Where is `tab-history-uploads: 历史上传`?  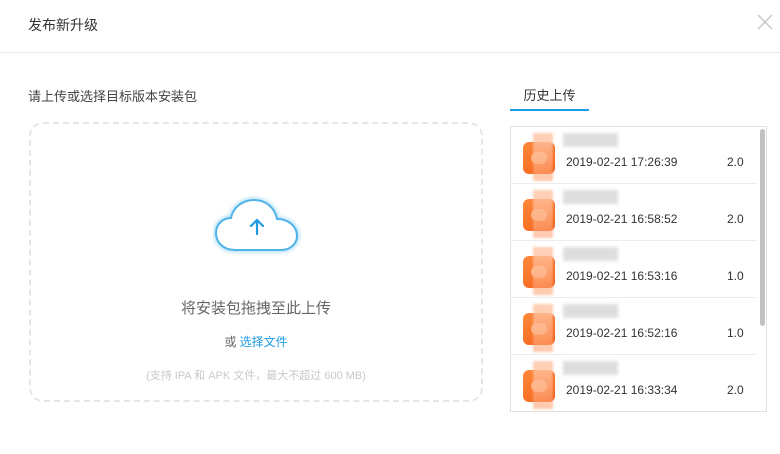
tab-history-uploads: 历史上传 is located at coordinates (549, 95).